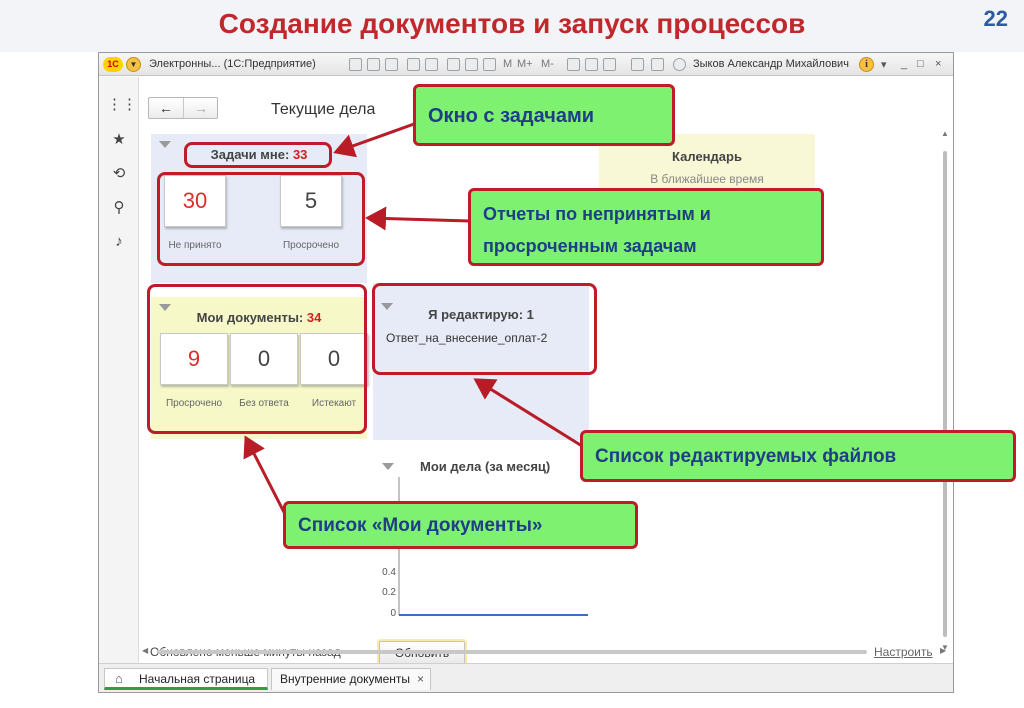 The width and height of the screenshot is (1024, 708). I want to click on editing-highlight, so click(484, 329).